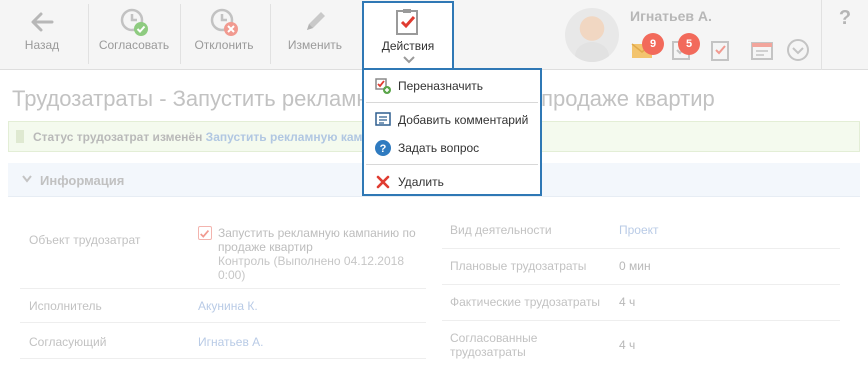 This screenshot has width=868, height=369. I want to click on planned-value: 0 мин, so click(635, 266).